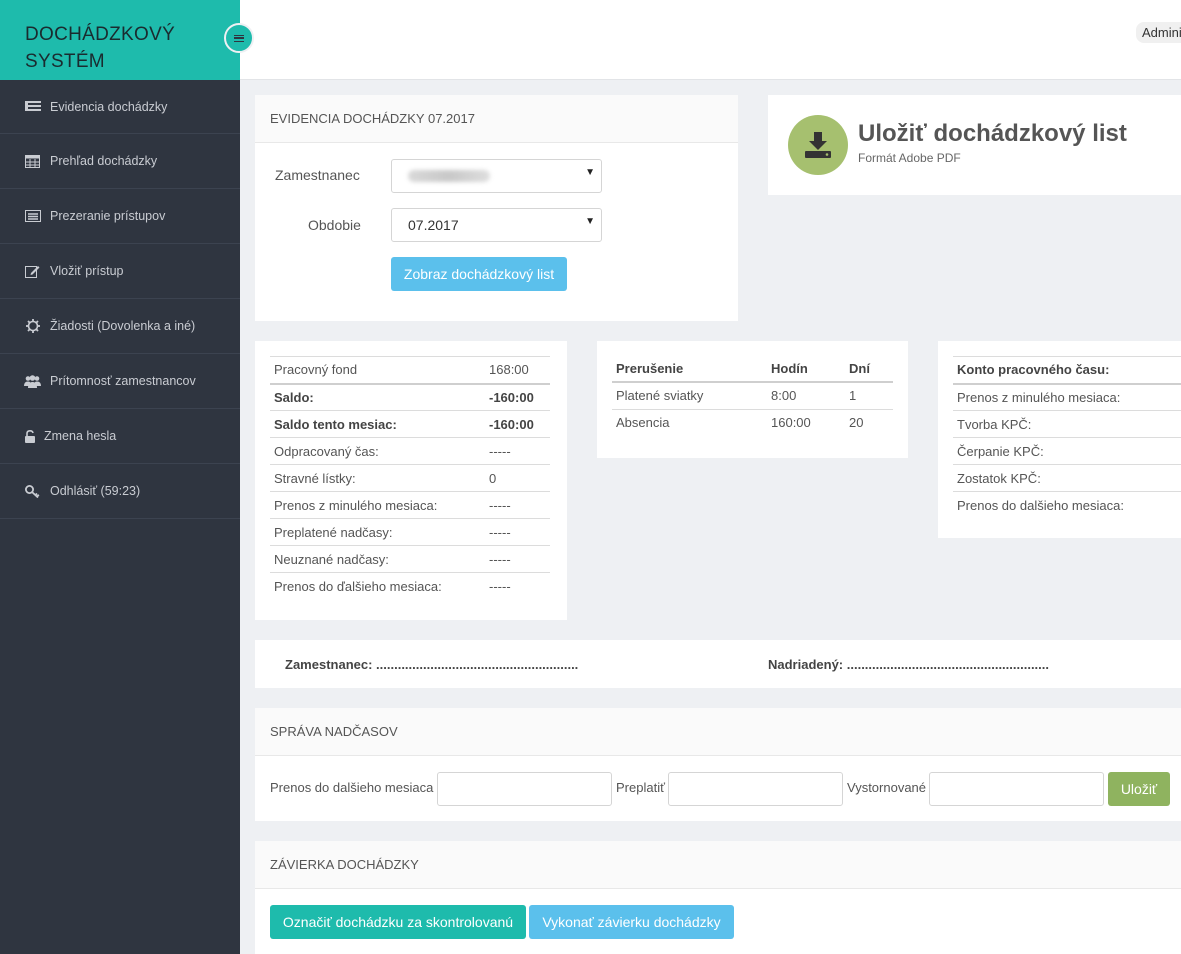  What do you see at coordinates (818, 145) in the screenshot?
I see `download-icon` at bounding box center [818, 145].